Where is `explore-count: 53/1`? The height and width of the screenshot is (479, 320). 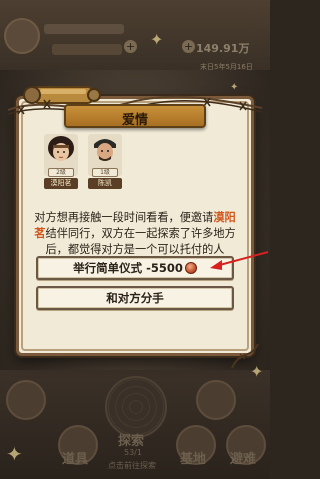
explore-count: 53/1 is located at coordinates (133, 452).